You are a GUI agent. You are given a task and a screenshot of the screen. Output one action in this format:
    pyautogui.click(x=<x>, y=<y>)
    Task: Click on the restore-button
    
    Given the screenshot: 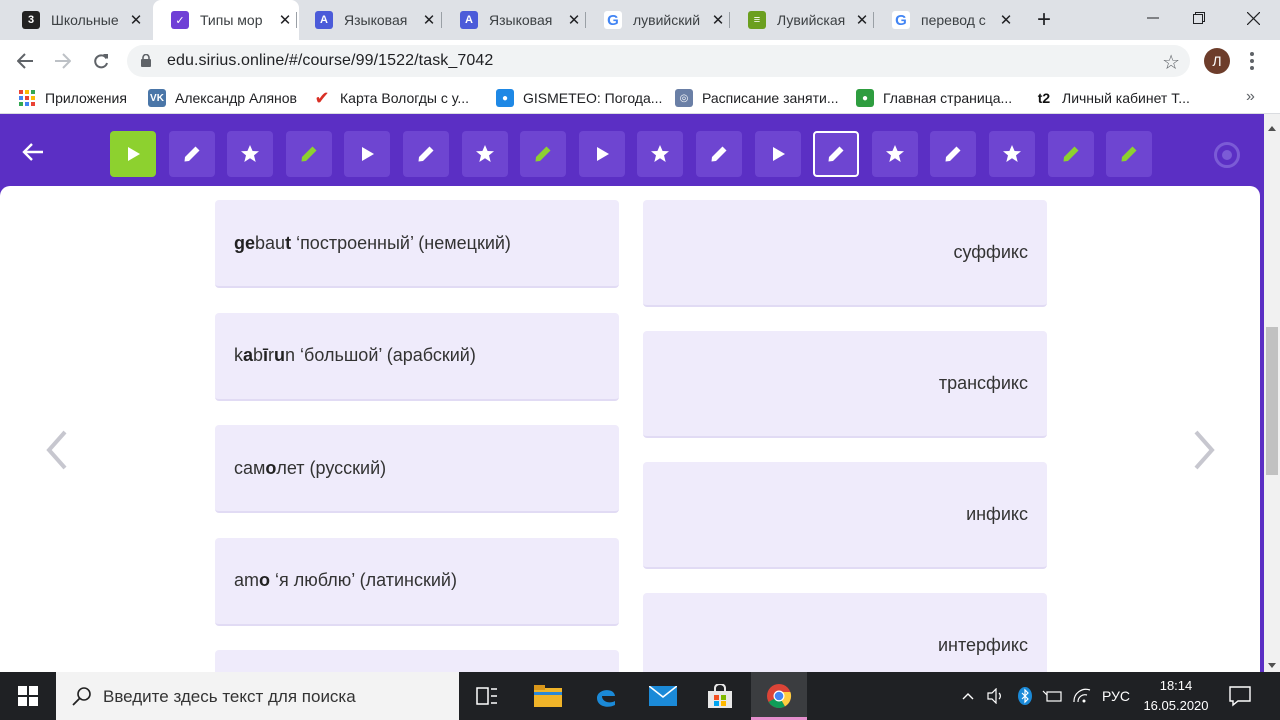 What is the action you would take?
    pyautogui.click(x=1199, y=18)
    